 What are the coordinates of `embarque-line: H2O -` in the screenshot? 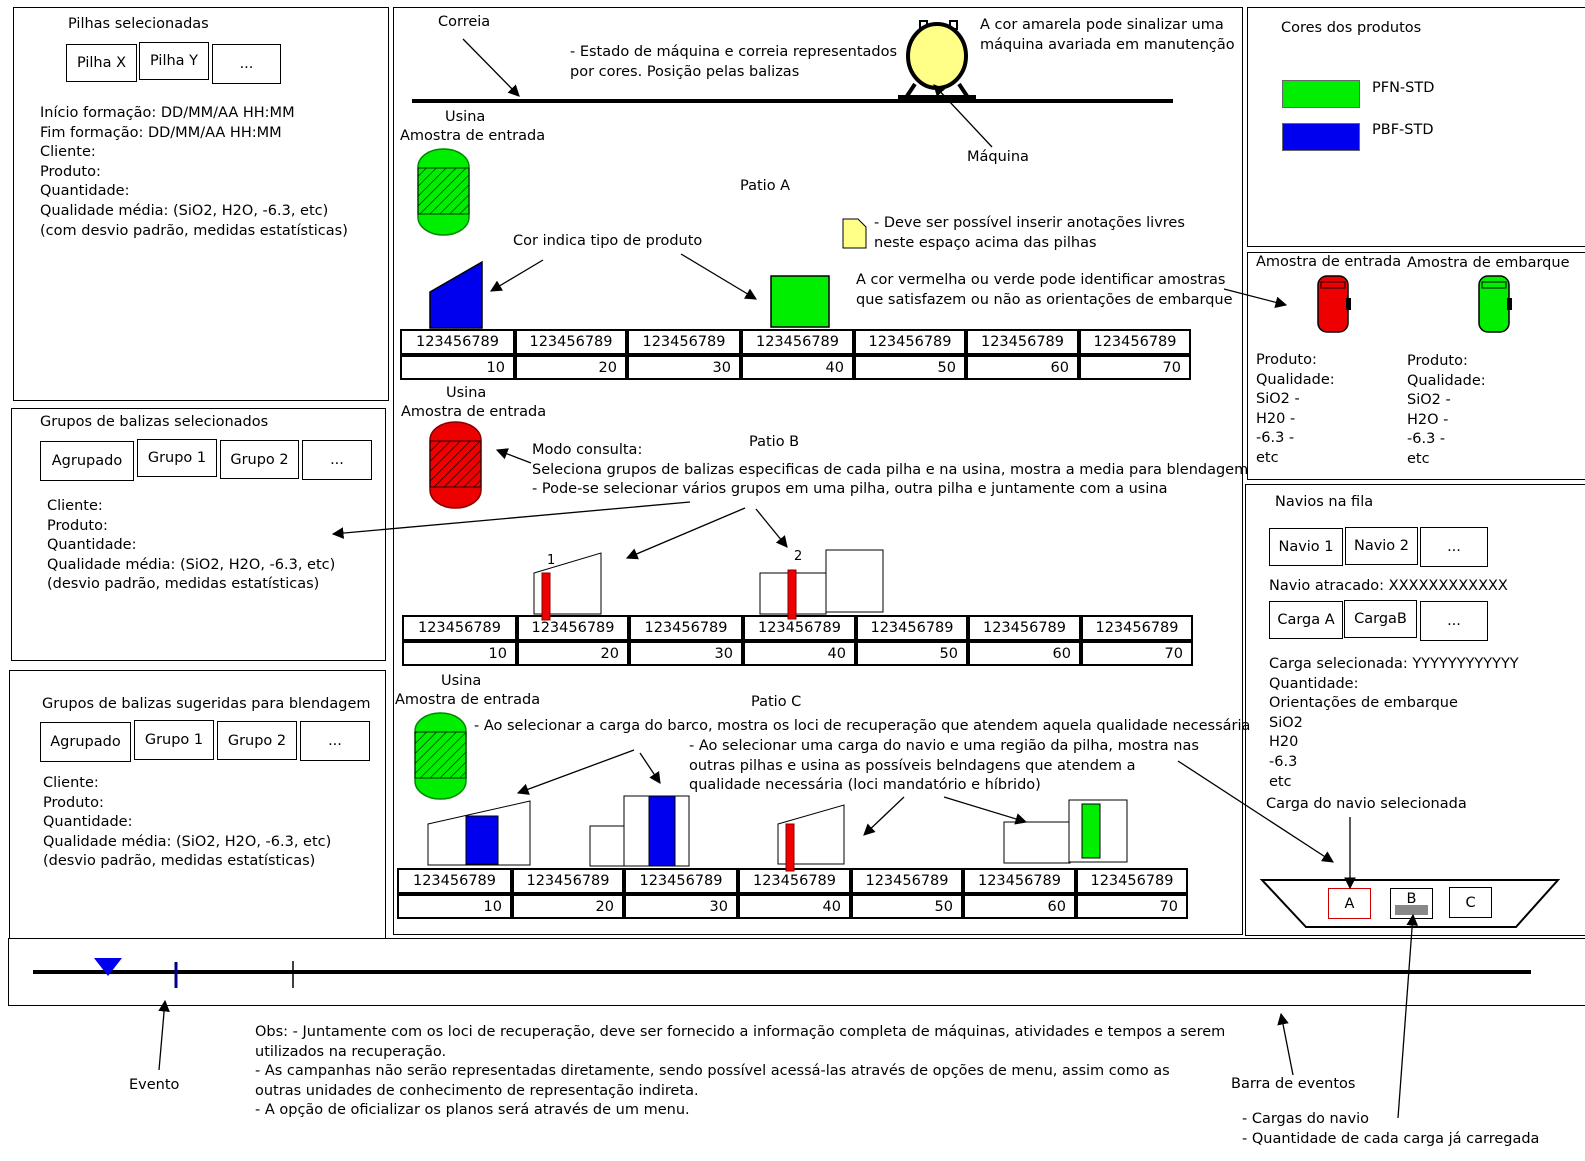 It's located at (1428, 419).